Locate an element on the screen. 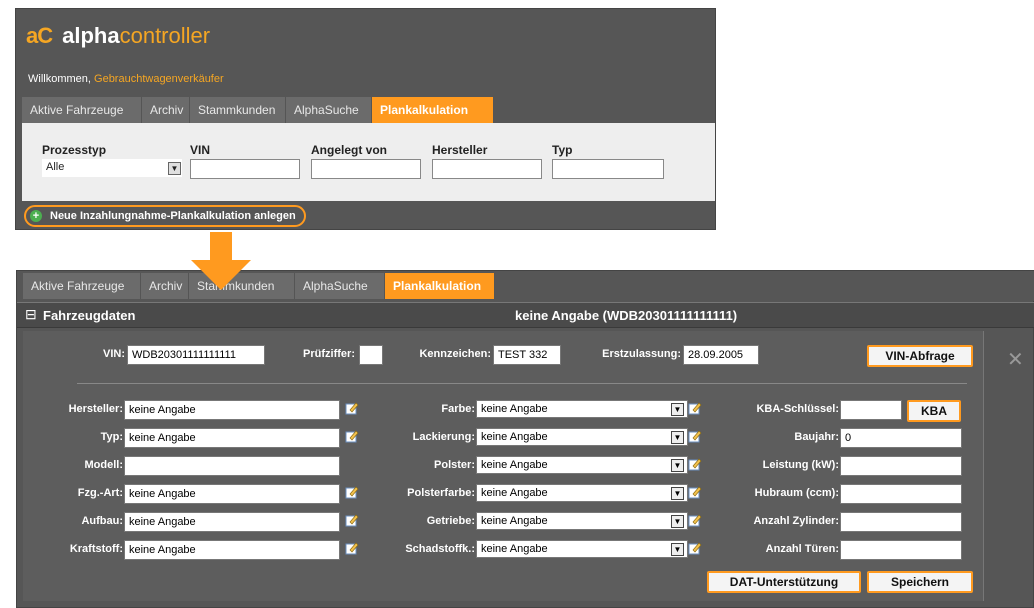 The height and width of the screenshot is (608, 1034). lackierung-select: keine Angabe is located at coordinates (582, 437).